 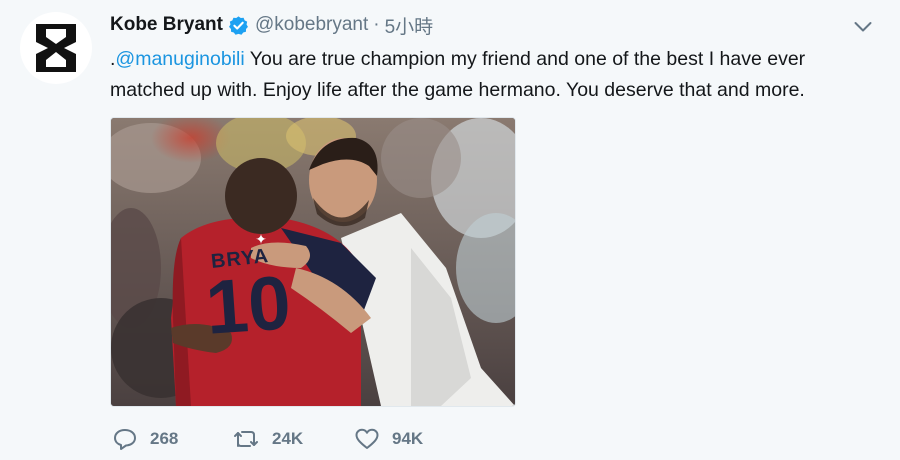 What do you see at coordinates (288, 438) in the screenshot?
I see `retweet-count: 24K` at bounding box center [288, 438].